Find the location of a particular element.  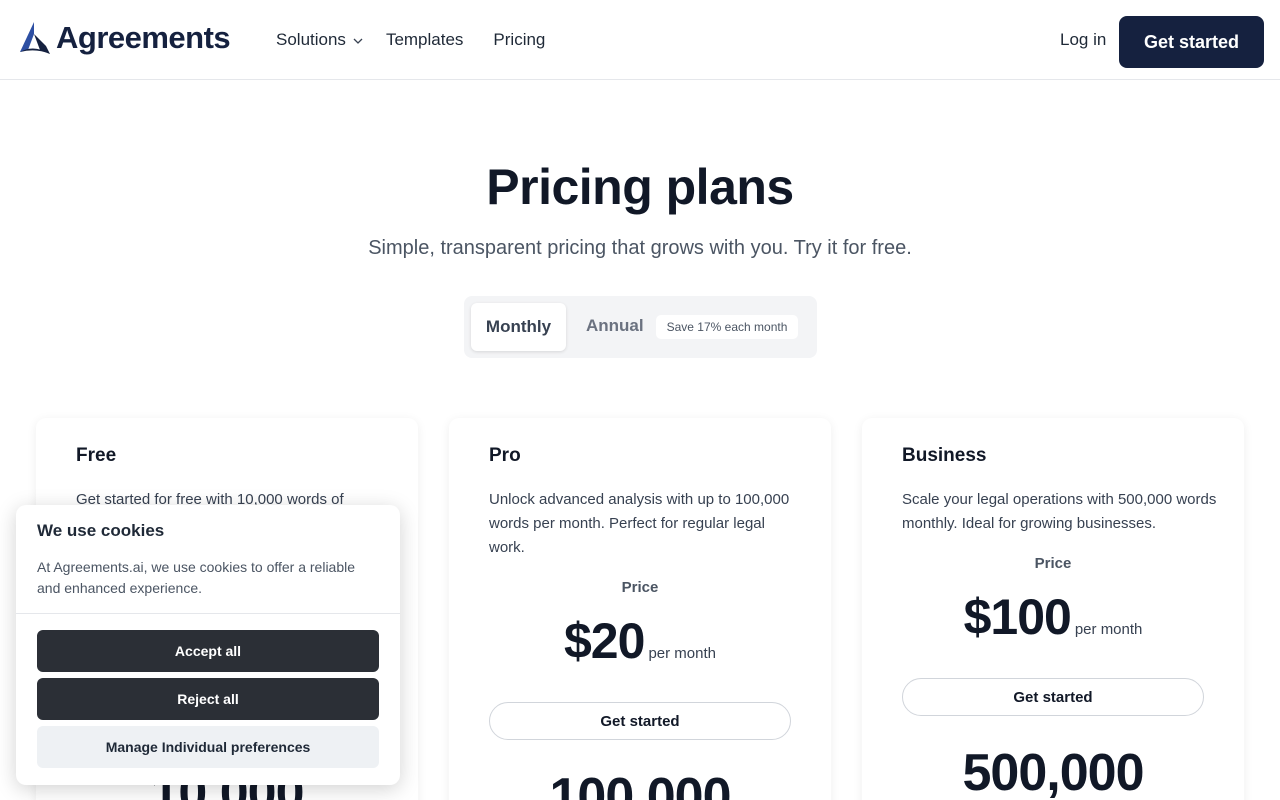

get-started-business-button: Get started is located at coordinates (1053, 697).